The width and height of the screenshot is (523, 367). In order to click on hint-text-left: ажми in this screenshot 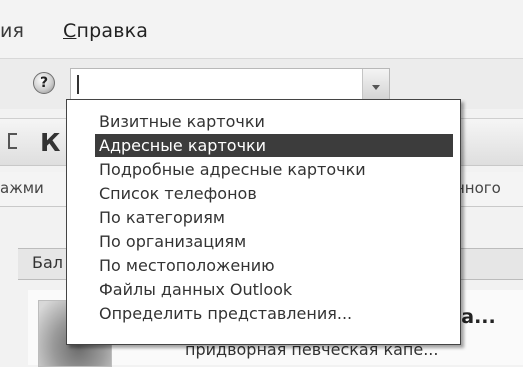, I will do `click(22, 188)`.